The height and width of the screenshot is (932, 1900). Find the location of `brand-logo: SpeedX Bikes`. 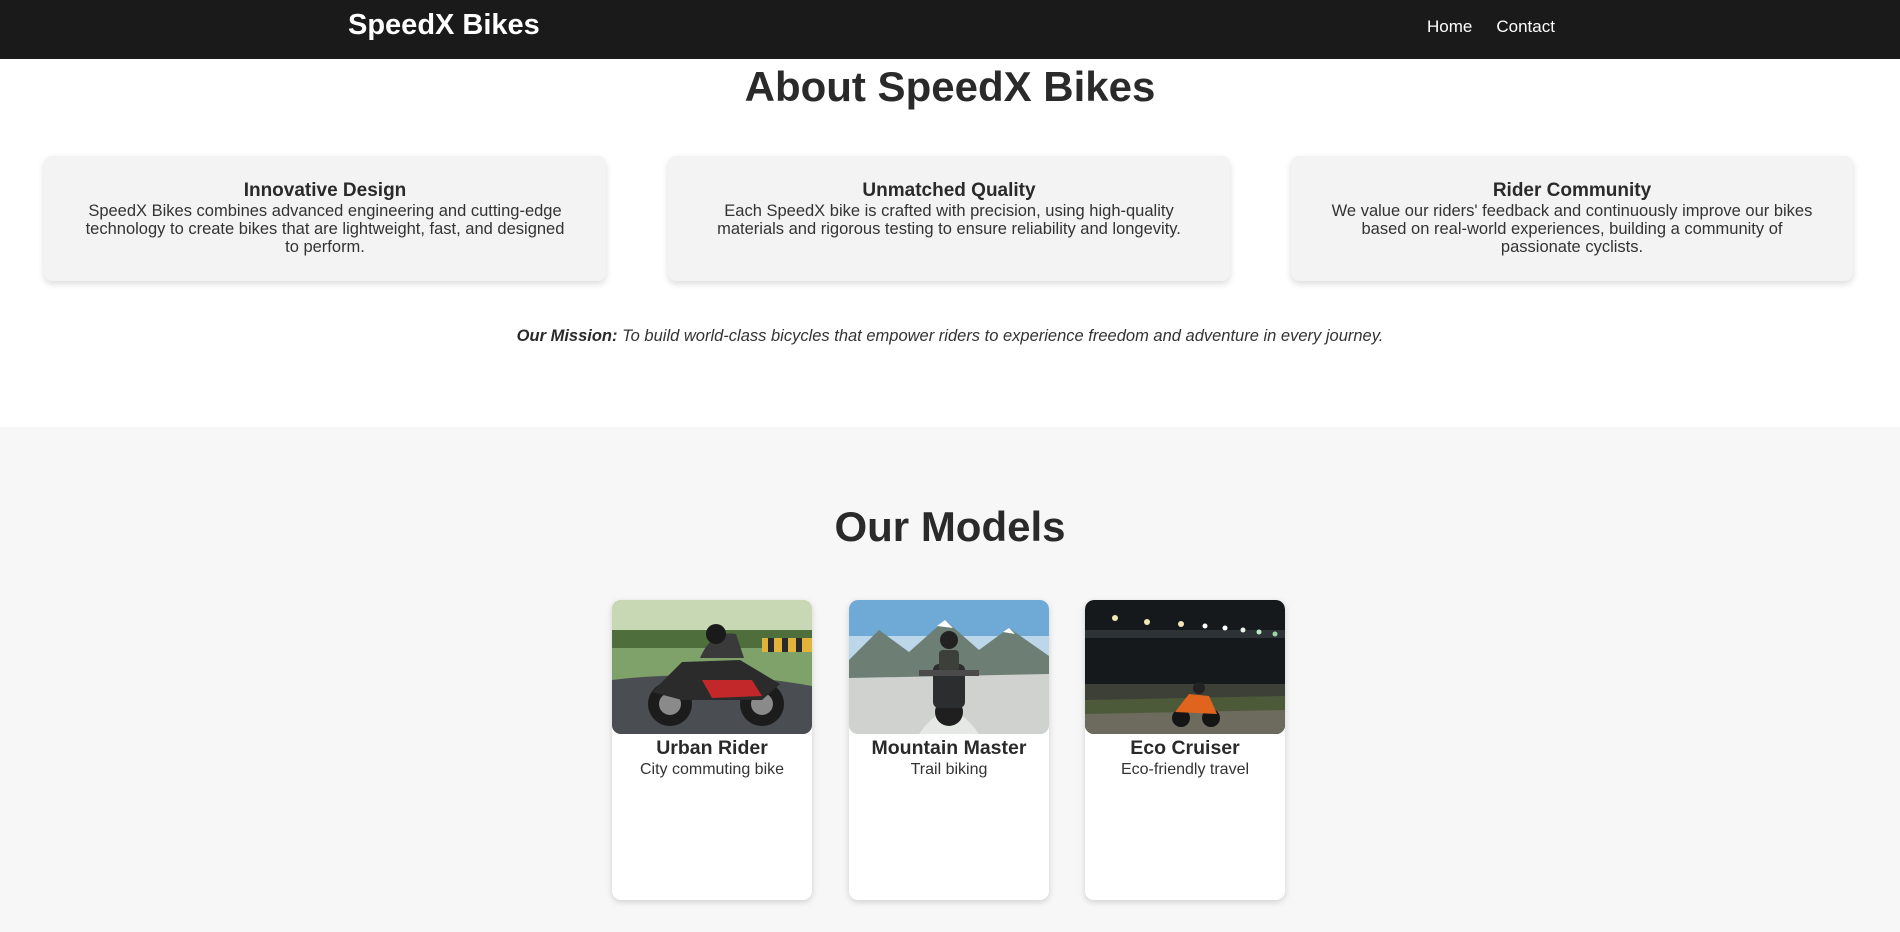

brand-logo: SpeedX Bikes is located at coordinates (444, 25).